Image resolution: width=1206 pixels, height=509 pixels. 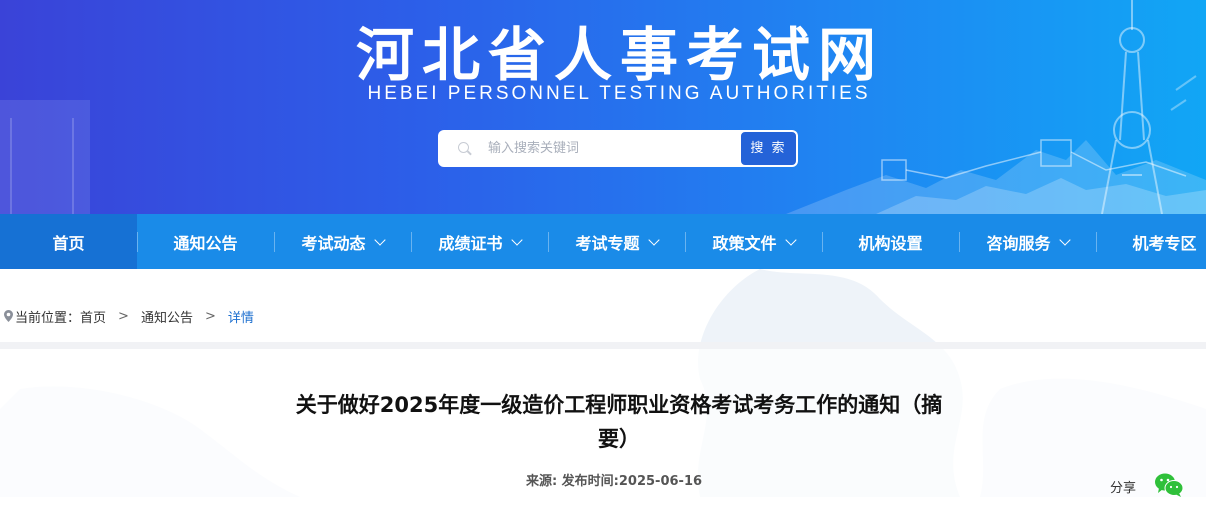 I want to click on breadcrumb-prefix: 当前位置：, so click(x=48, y=318).